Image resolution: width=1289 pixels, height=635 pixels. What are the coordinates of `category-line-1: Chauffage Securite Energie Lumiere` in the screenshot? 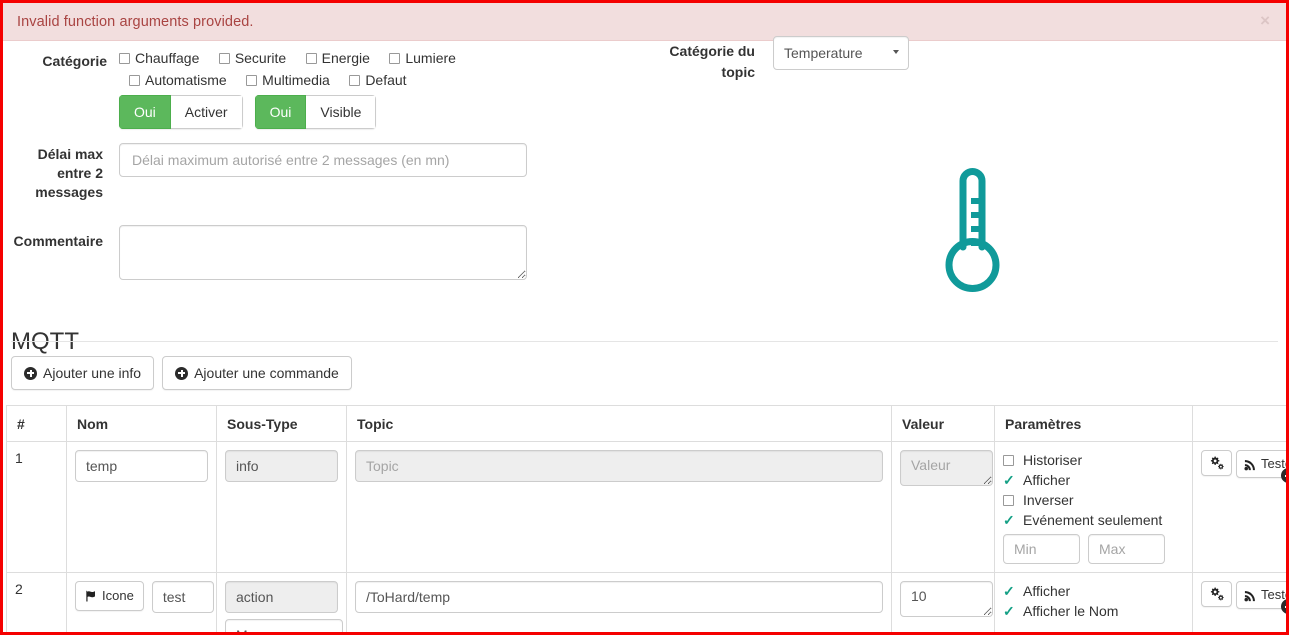 It's located at (389, 58).